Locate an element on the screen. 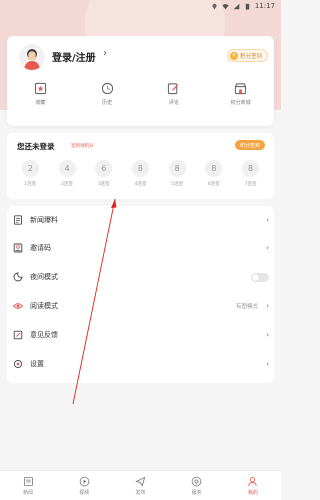  sign-in-day: 2 1连签 is located at coordinates (30, 173).